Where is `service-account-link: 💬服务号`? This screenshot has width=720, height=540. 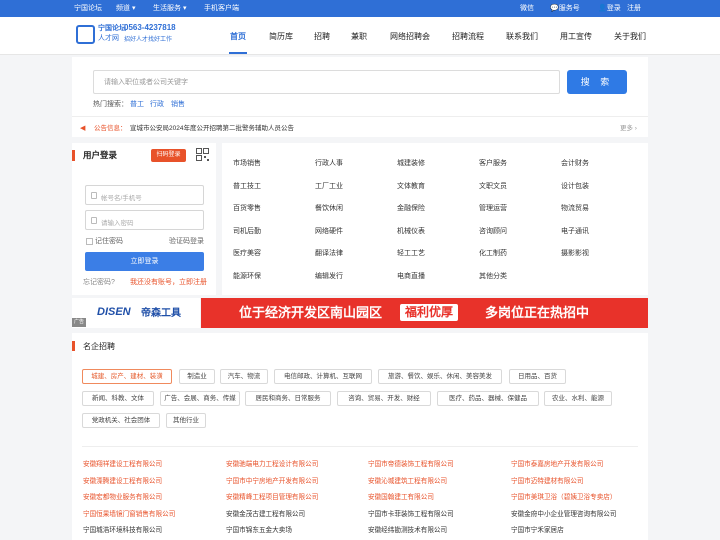
service-account-link: 💬服务号 is located at coordinates (565, 8).